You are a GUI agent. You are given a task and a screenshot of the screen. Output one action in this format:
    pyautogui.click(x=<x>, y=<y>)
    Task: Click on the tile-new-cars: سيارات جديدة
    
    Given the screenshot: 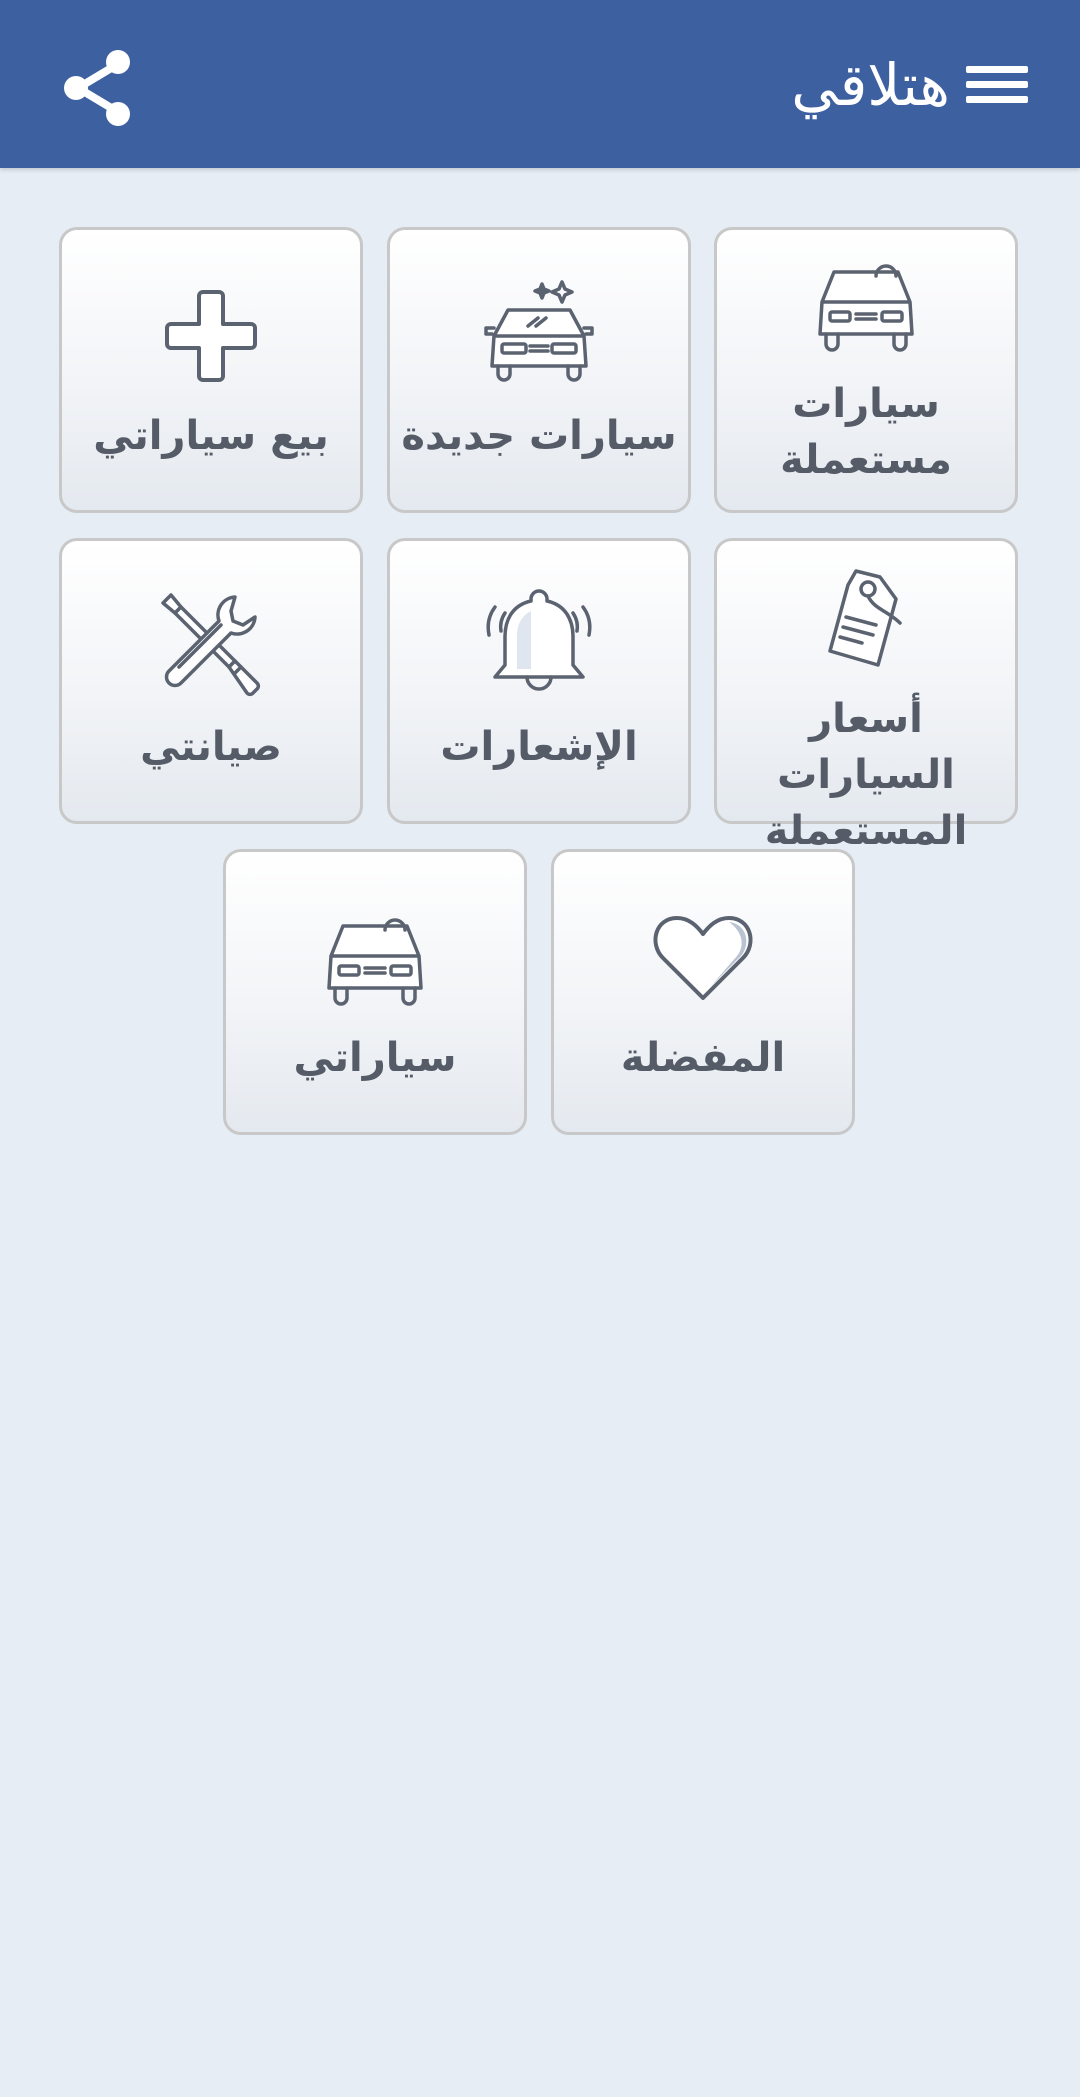 What is the action you would take?
    pyautogui.click(x=539, y=370)
    